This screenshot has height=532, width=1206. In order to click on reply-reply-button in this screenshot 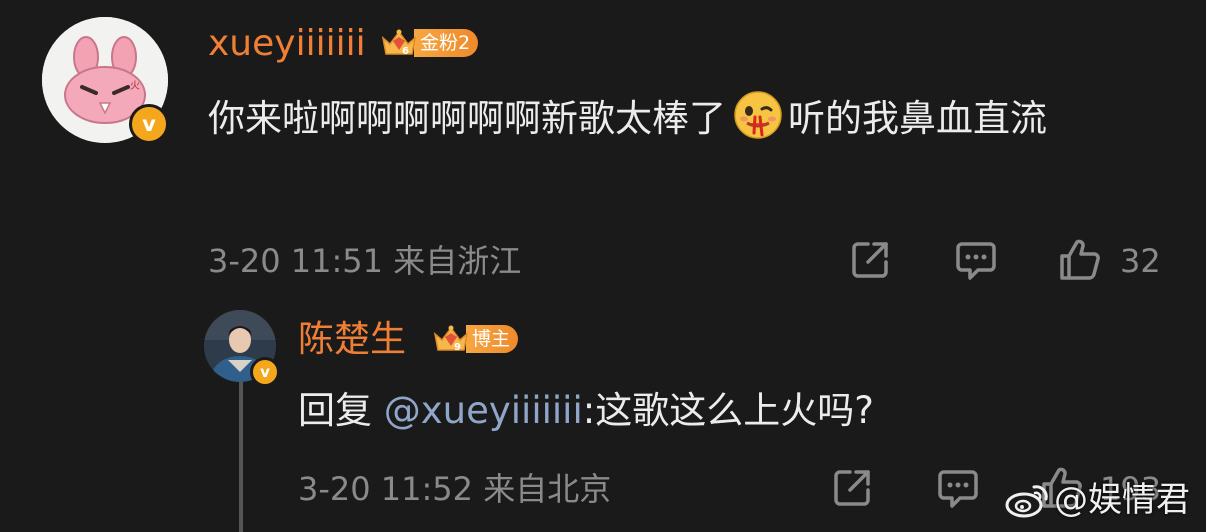, I will do `click(958, 490)`.